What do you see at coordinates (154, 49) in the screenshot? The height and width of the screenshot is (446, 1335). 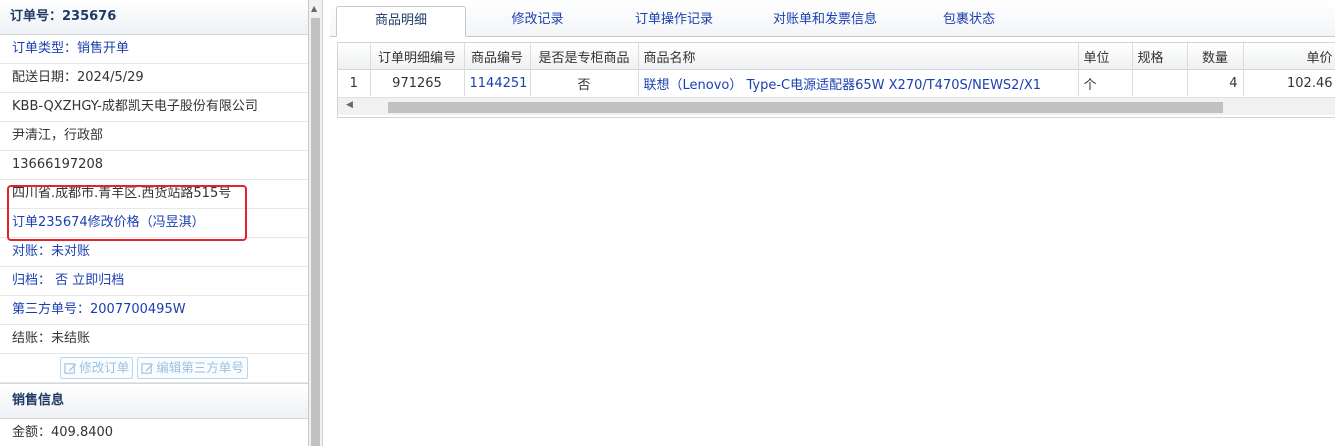 I see `order-type: 订单类型：销售开单` at bounding box center [154, 49].